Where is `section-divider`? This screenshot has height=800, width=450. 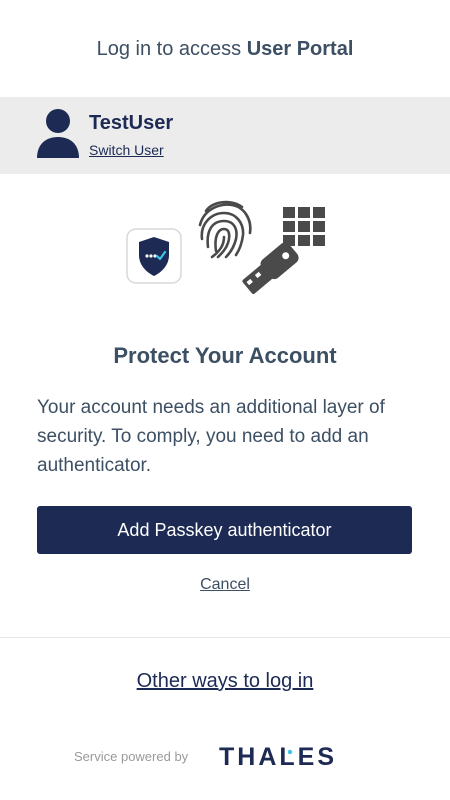 section-divider is located at coordinates (225, 637).